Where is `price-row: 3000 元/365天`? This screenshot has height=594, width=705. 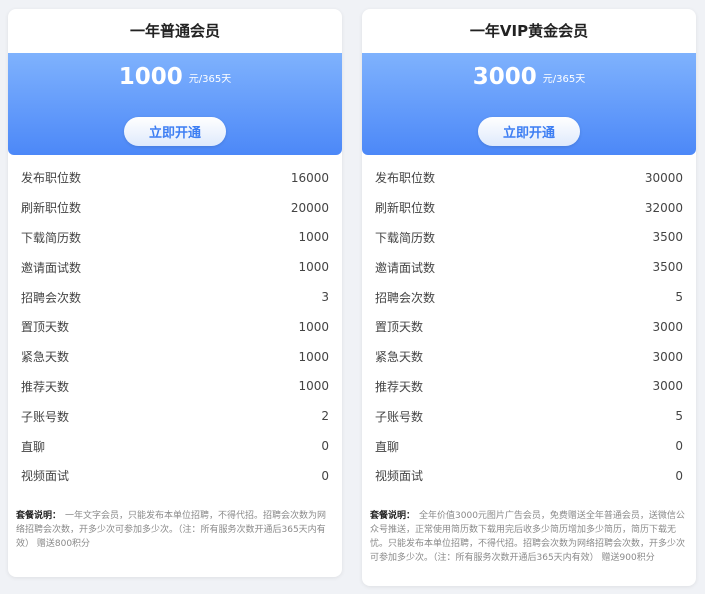
price-row: 3000 元/365天 is located at coordinates (529, 71).